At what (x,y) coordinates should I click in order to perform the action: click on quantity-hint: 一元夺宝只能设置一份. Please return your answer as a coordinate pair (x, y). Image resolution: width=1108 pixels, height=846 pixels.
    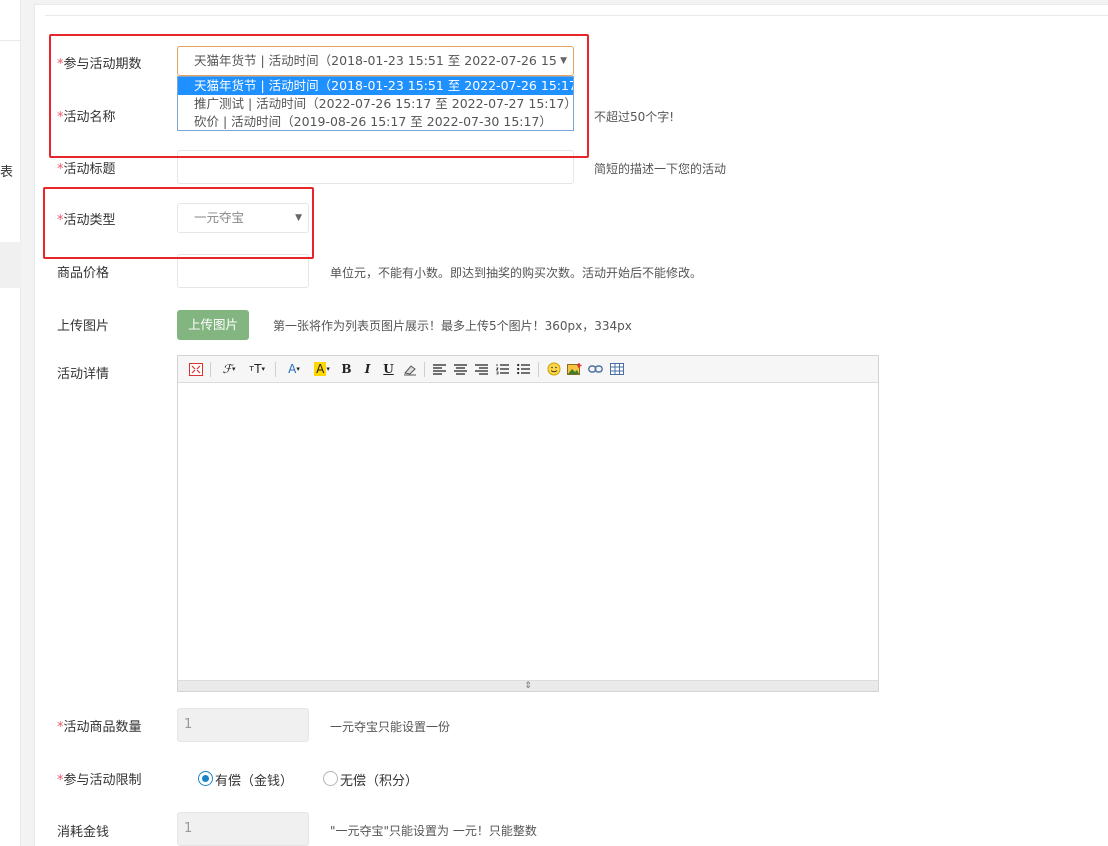
    Looking at the image, I should click on (390, 727).